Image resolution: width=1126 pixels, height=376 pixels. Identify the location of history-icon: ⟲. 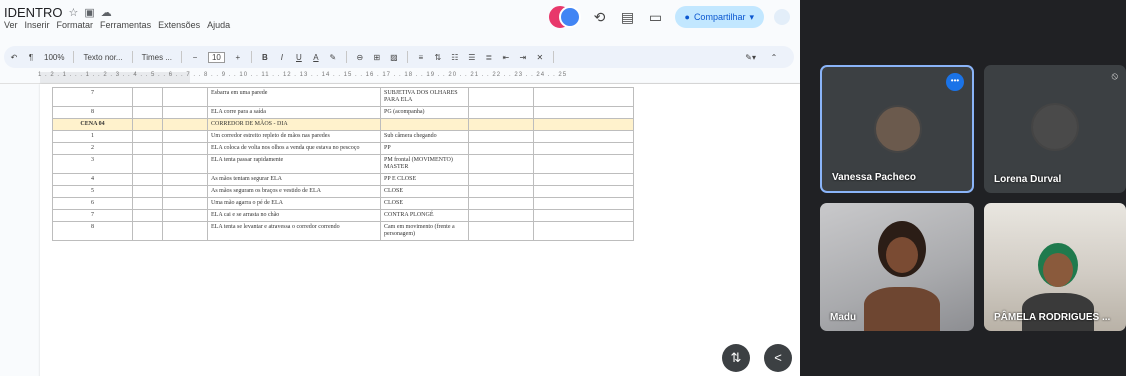
(600, 17).